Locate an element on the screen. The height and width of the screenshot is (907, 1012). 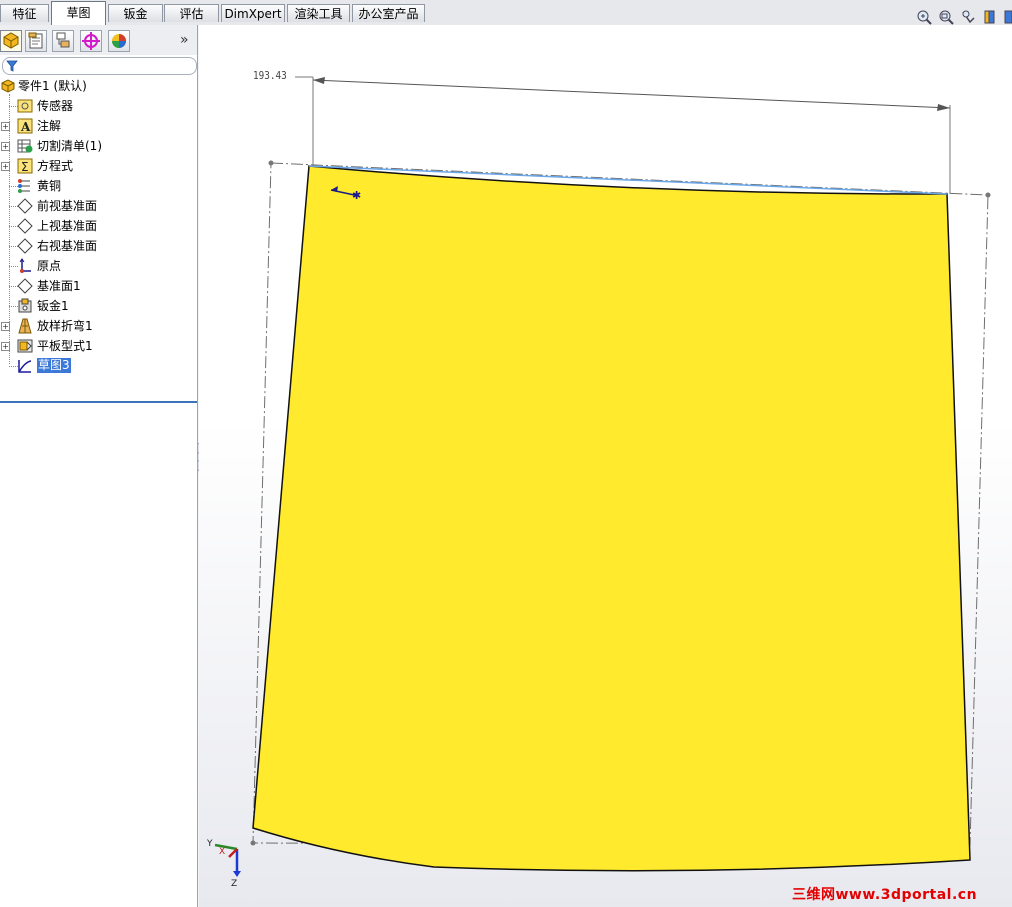
relation-icon: ✱ is located at coordinates (356, 195).